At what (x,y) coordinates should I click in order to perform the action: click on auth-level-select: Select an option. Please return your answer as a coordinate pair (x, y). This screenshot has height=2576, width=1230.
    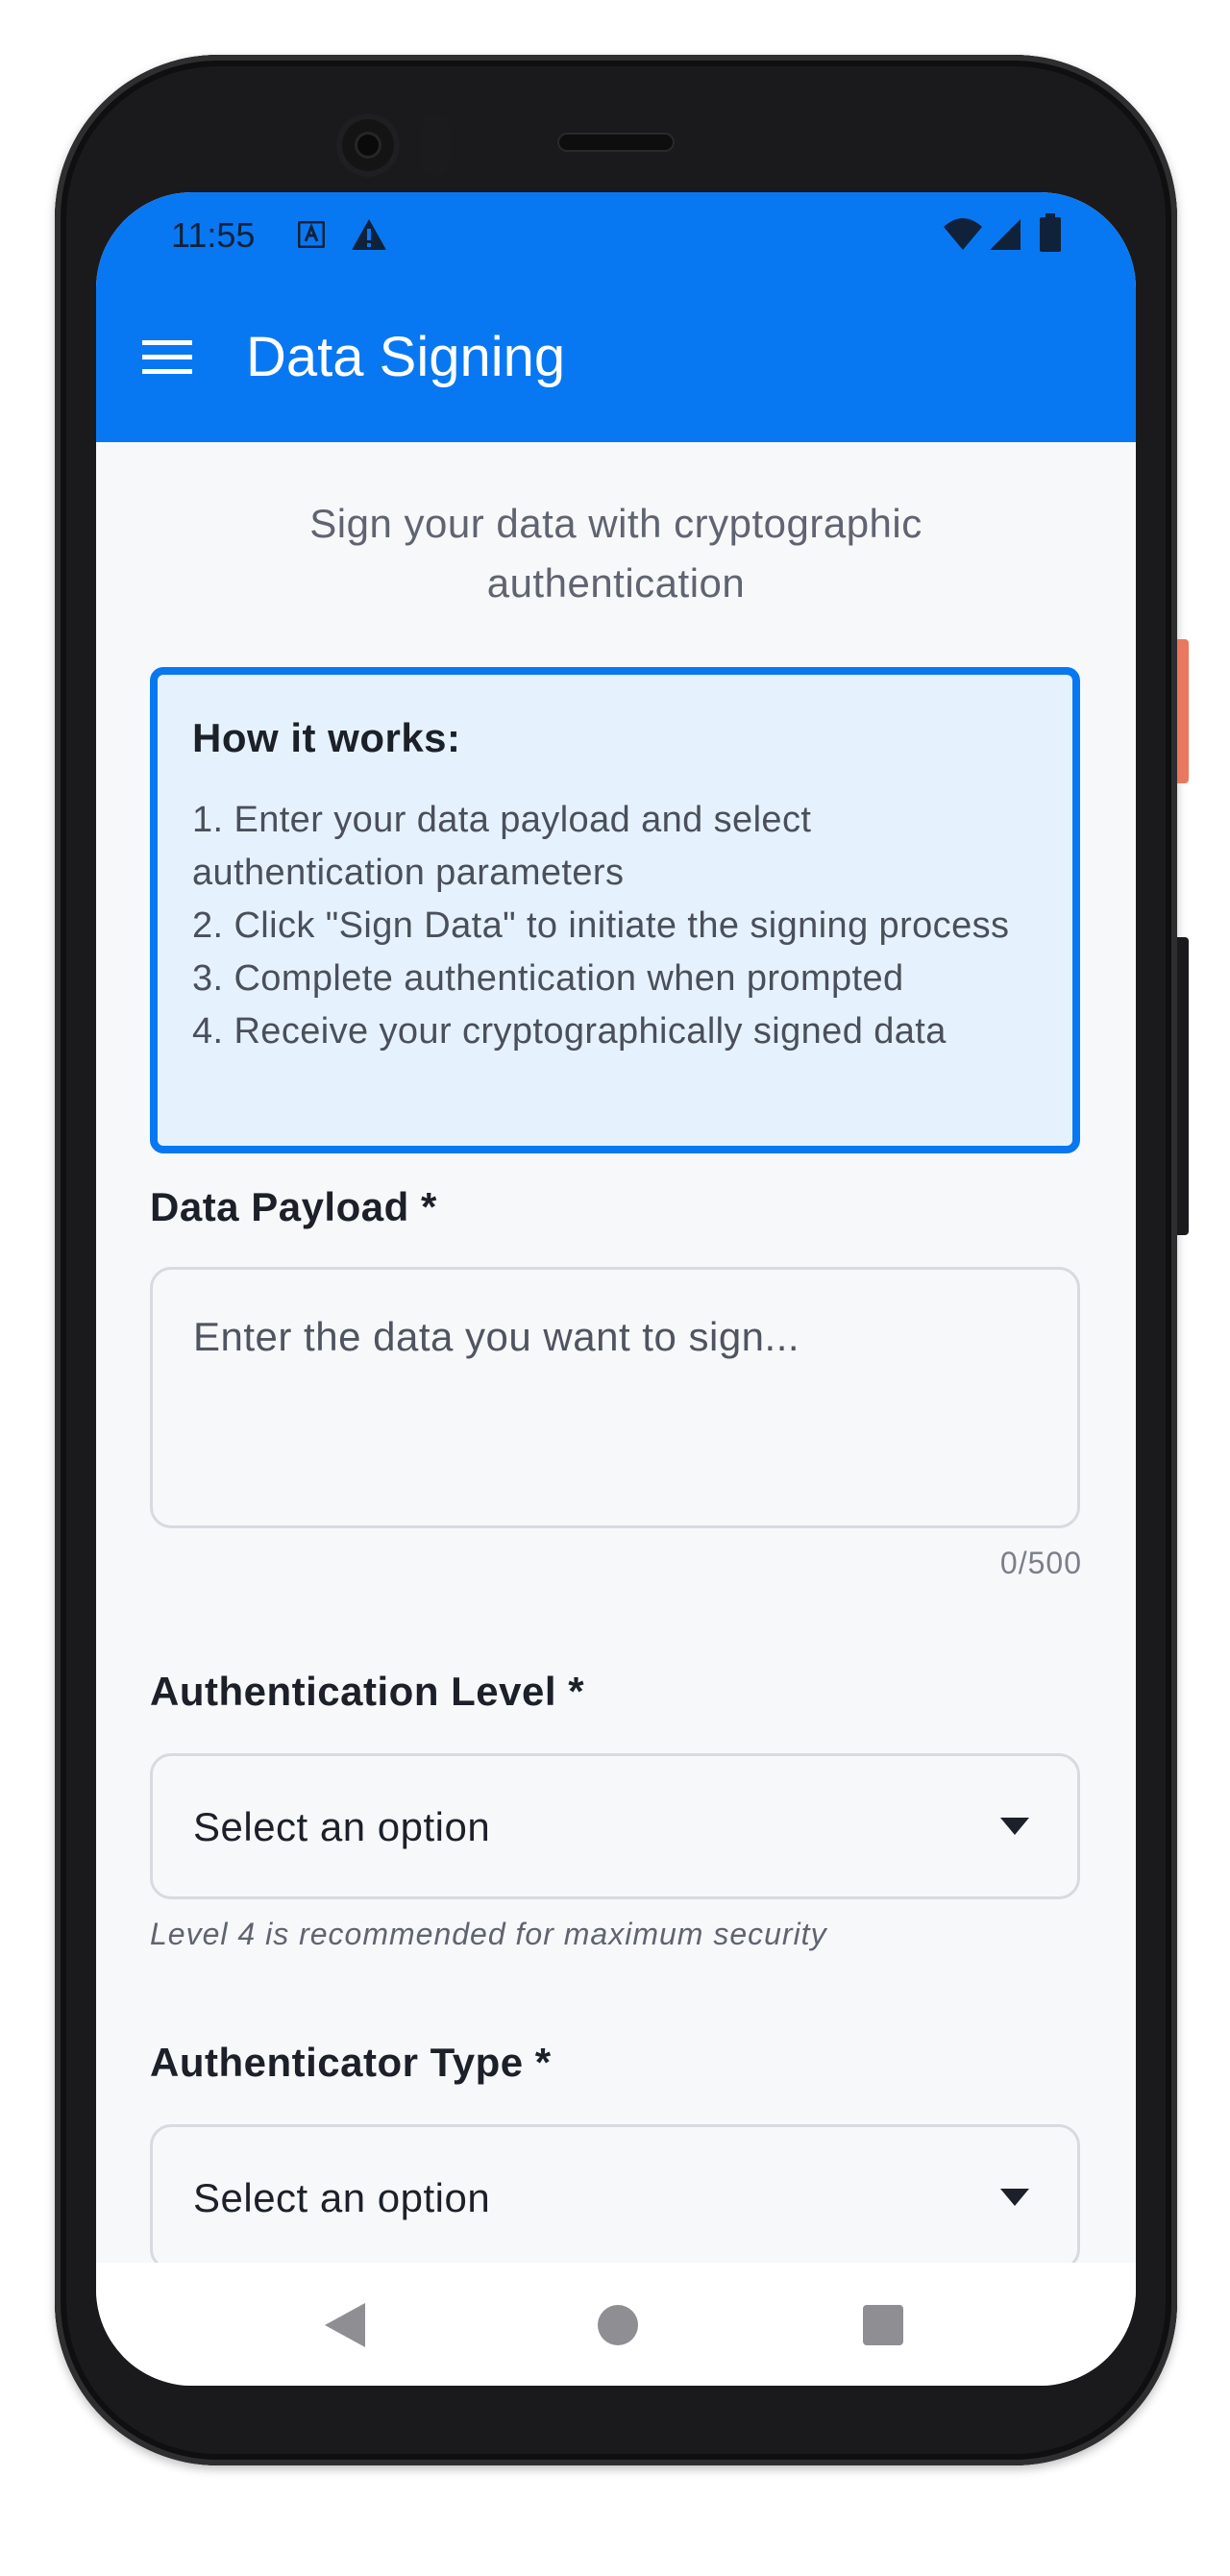
    Looking at the image, I should click on (615, 1826).